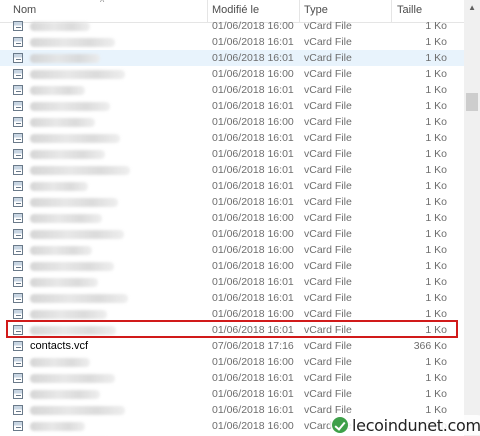 The image size is (480, 436). Describe the element at coordinates (472, 7) in the screenshot. I see `scroll-up-arrow-icon: ▲` at that location.